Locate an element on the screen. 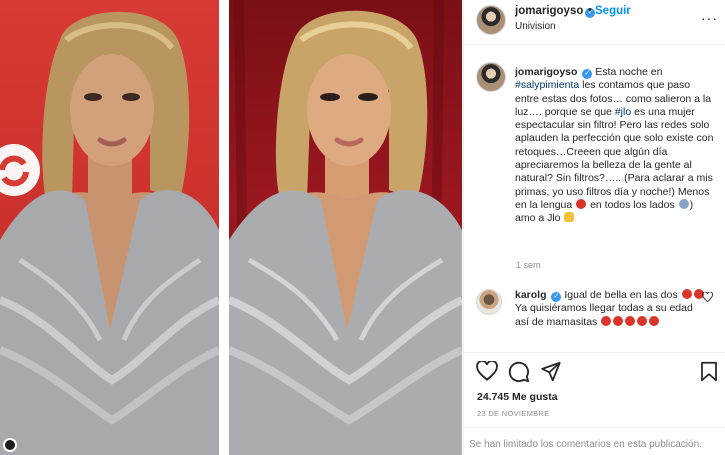  tongue-emoji-icon is located at coordinates (581, 203).